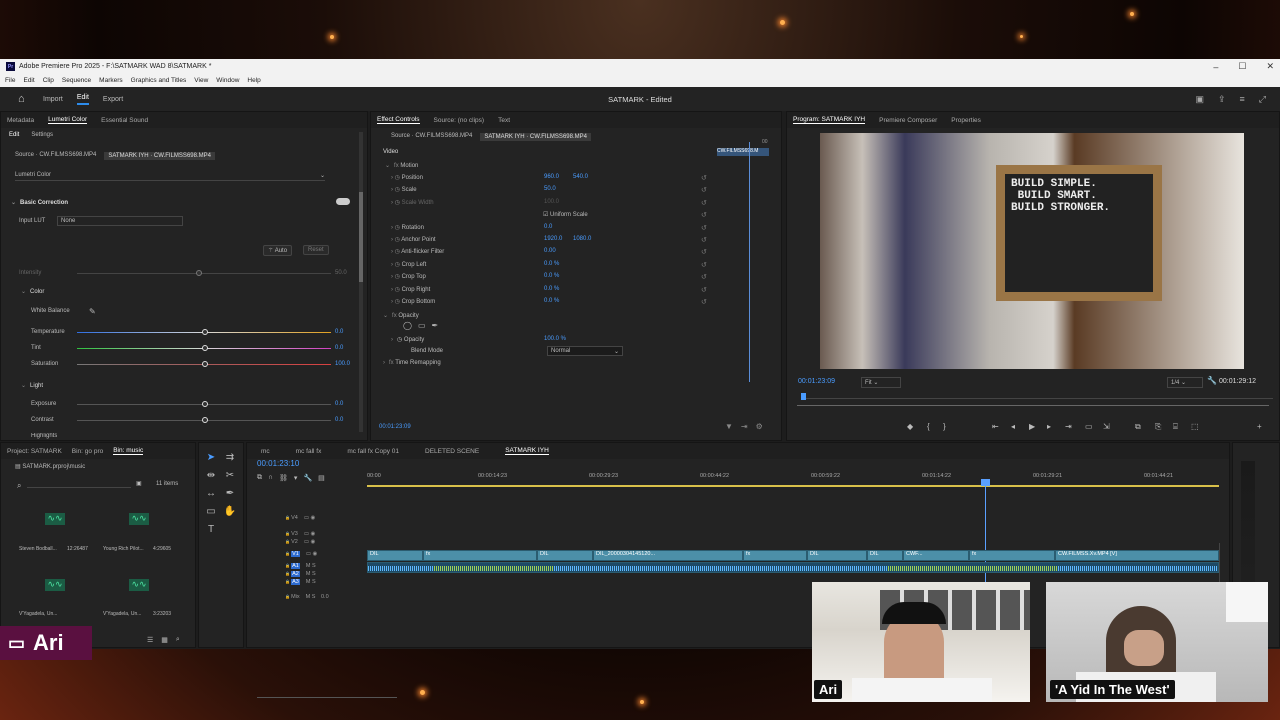  What do you see at coordinates (300, 597) in the screenshot?
I see `track-header: 🔒 Mix M S` at bounding box center [300, 597].